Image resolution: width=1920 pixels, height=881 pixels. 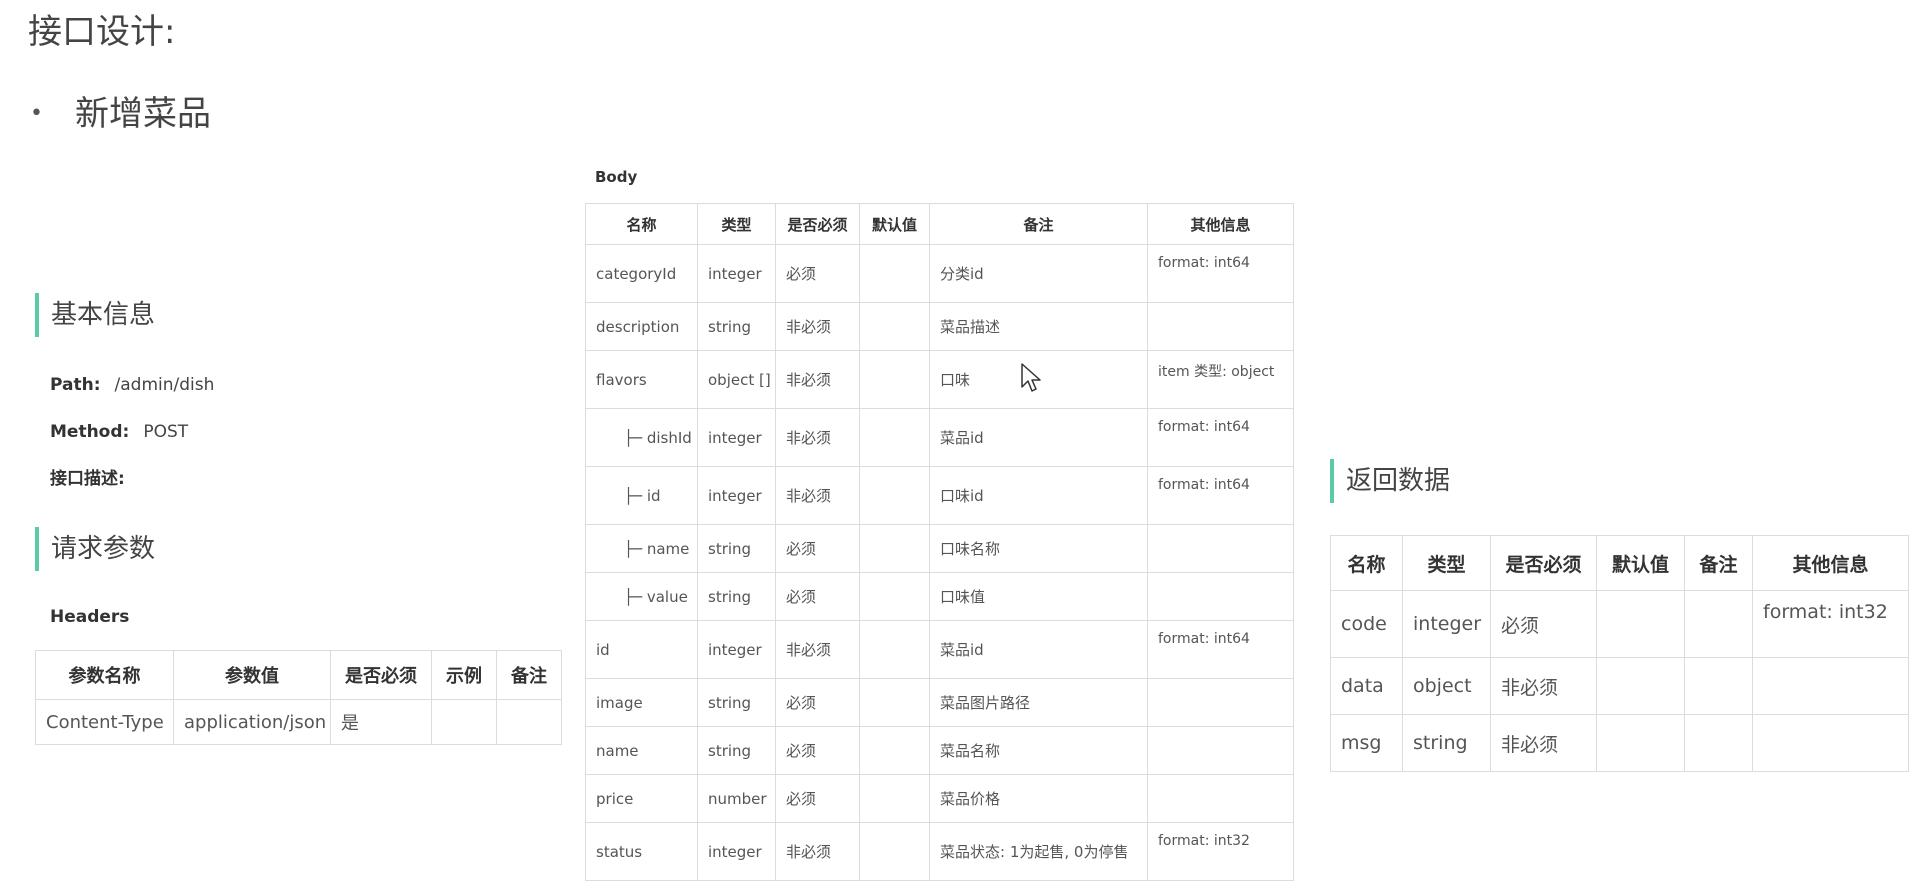 I want to click on cell-note: 菜品图片路径, so click(x=1038, y=702).